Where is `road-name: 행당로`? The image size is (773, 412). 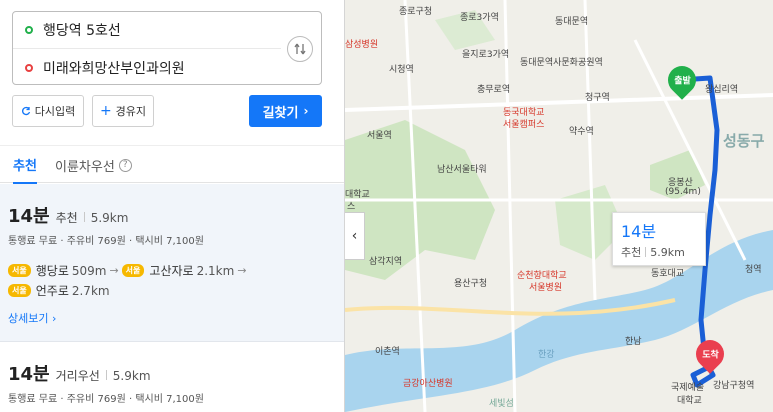
road-name: 행당로 is located at coordinates (52, 271).